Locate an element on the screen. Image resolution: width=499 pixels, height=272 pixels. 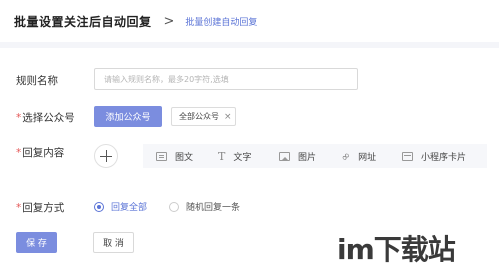
content-label-text: 回复内容 is located at coordinates (43, 153).